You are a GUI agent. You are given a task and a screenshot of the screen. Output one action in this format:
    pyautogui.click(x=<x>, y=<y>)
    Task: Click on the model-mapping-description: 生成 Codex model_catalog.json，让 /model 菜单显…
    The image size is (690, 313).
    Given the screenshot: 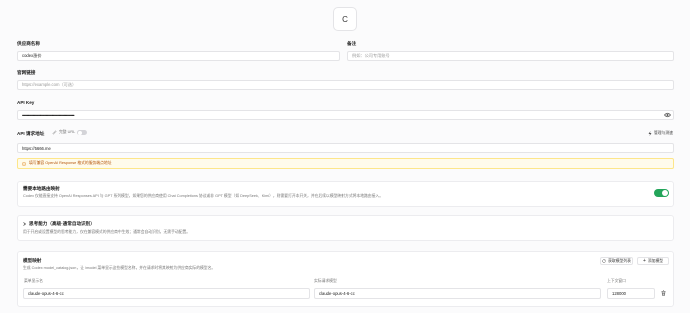 What is the action you would take?
    pyautogui.click(x=119, y=268)
    